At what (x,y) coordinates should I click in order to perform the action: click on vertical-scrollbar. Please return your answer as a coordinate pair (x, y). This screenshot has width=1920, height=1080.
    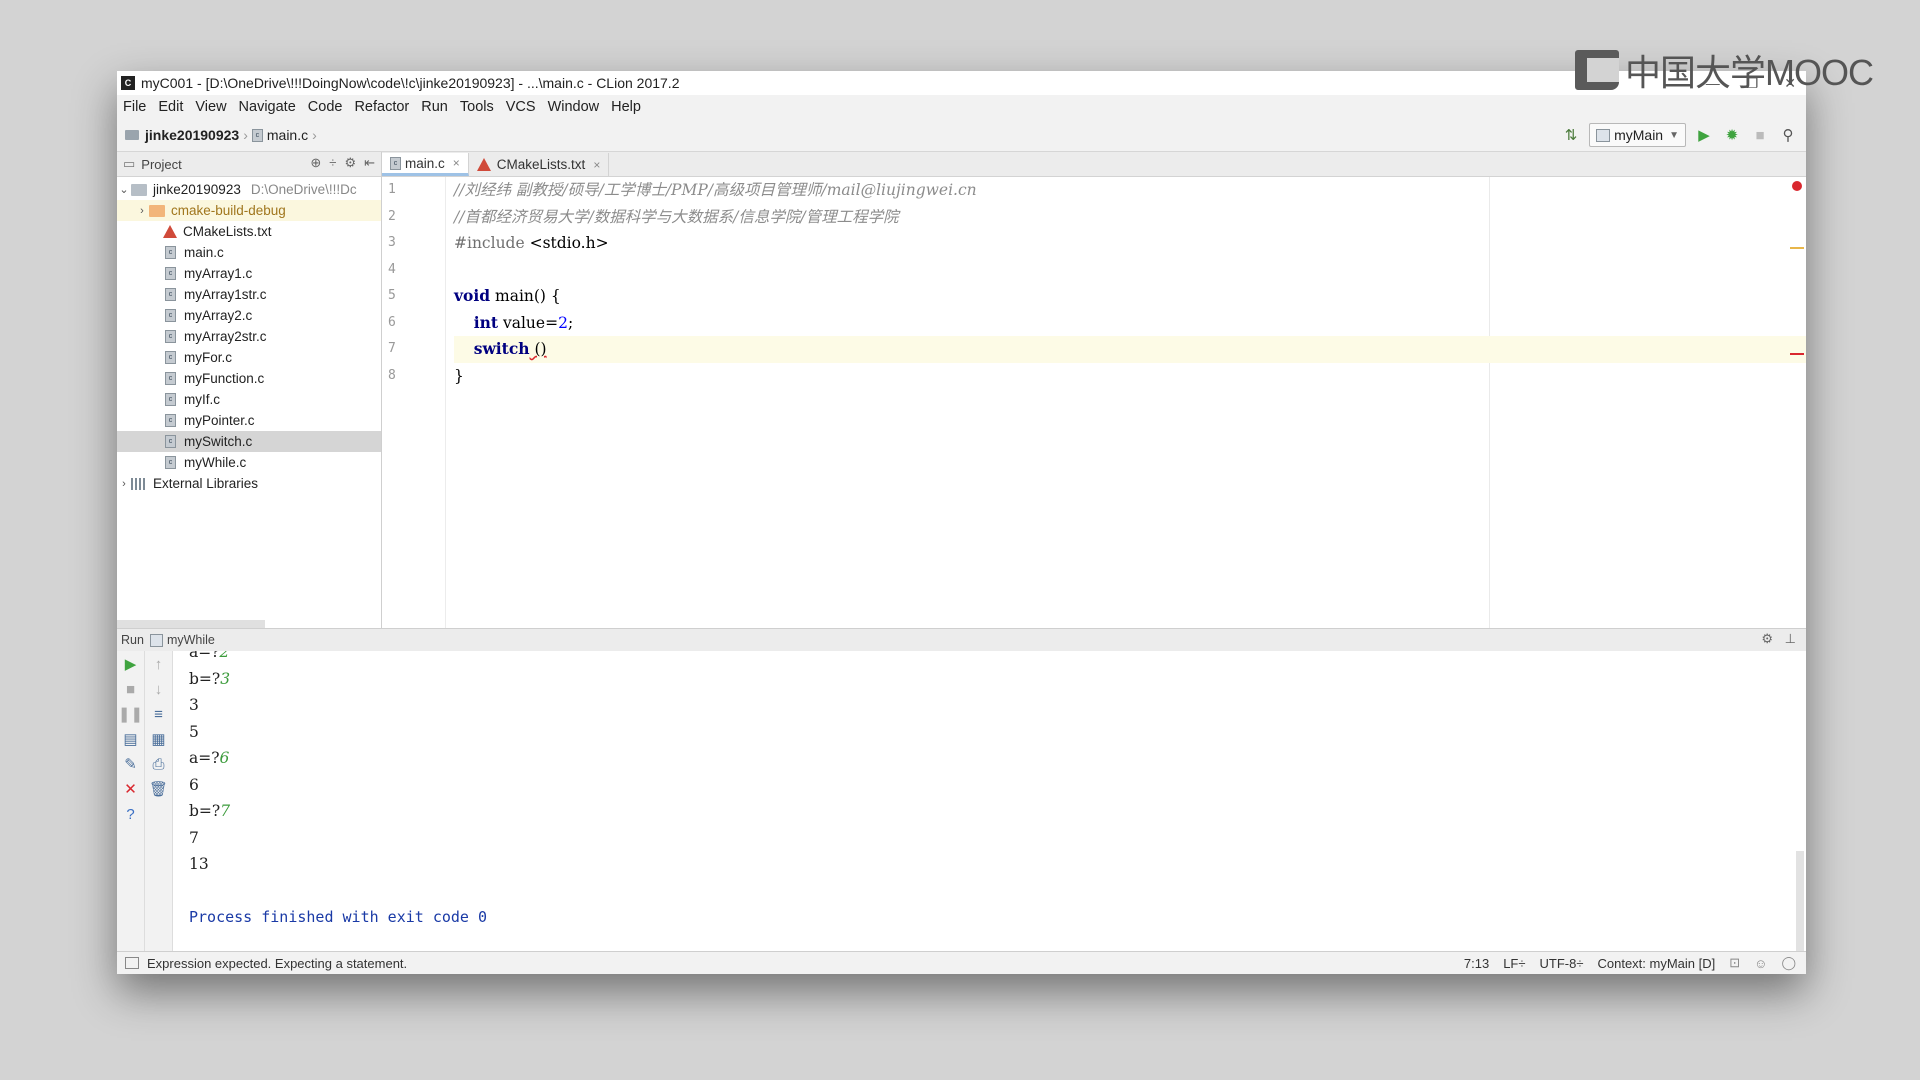
    Looking at the image, I should click on (1800, 901).